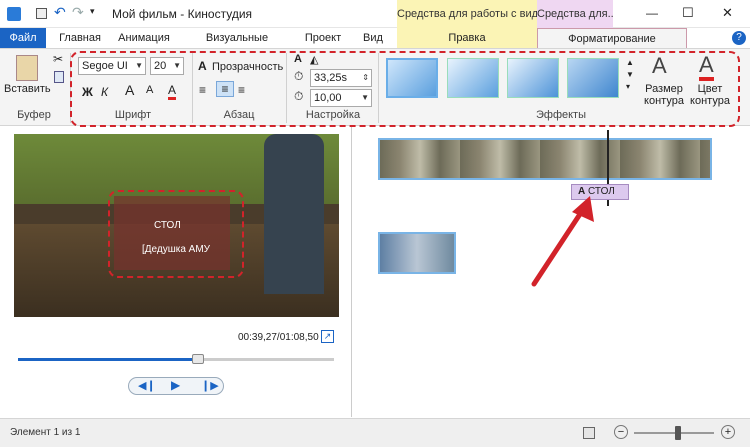 The image size is (750, 447). I want to click on time-display: 00:39,27/01:08,50, so click(278, 337).